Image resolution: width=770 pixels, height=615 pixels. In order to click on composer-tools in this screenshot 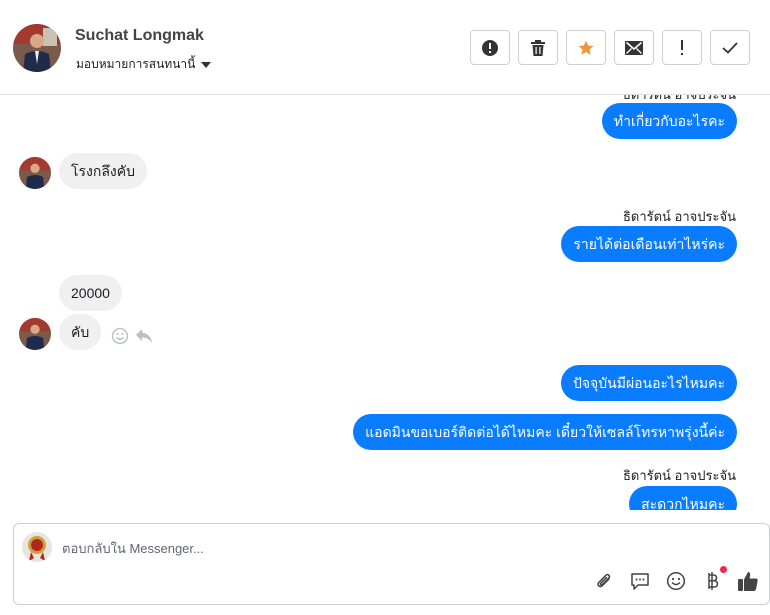, I will do `click(676, 579)`.